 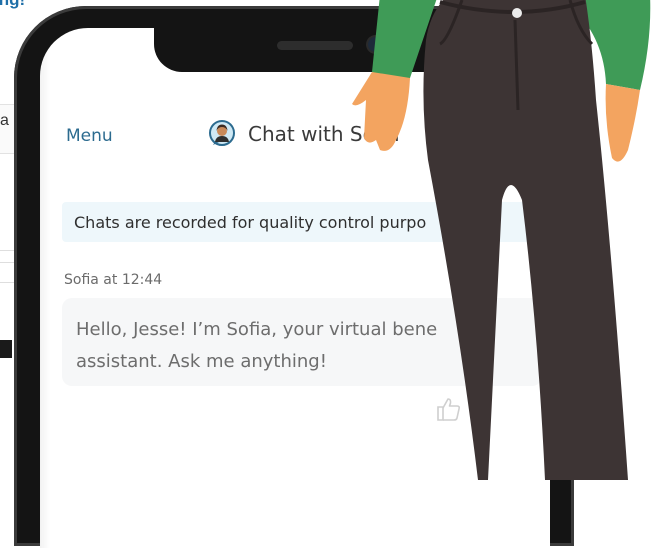 I want to click on message-line: assistant. Ask me anything!, so click(x=201, y=361).